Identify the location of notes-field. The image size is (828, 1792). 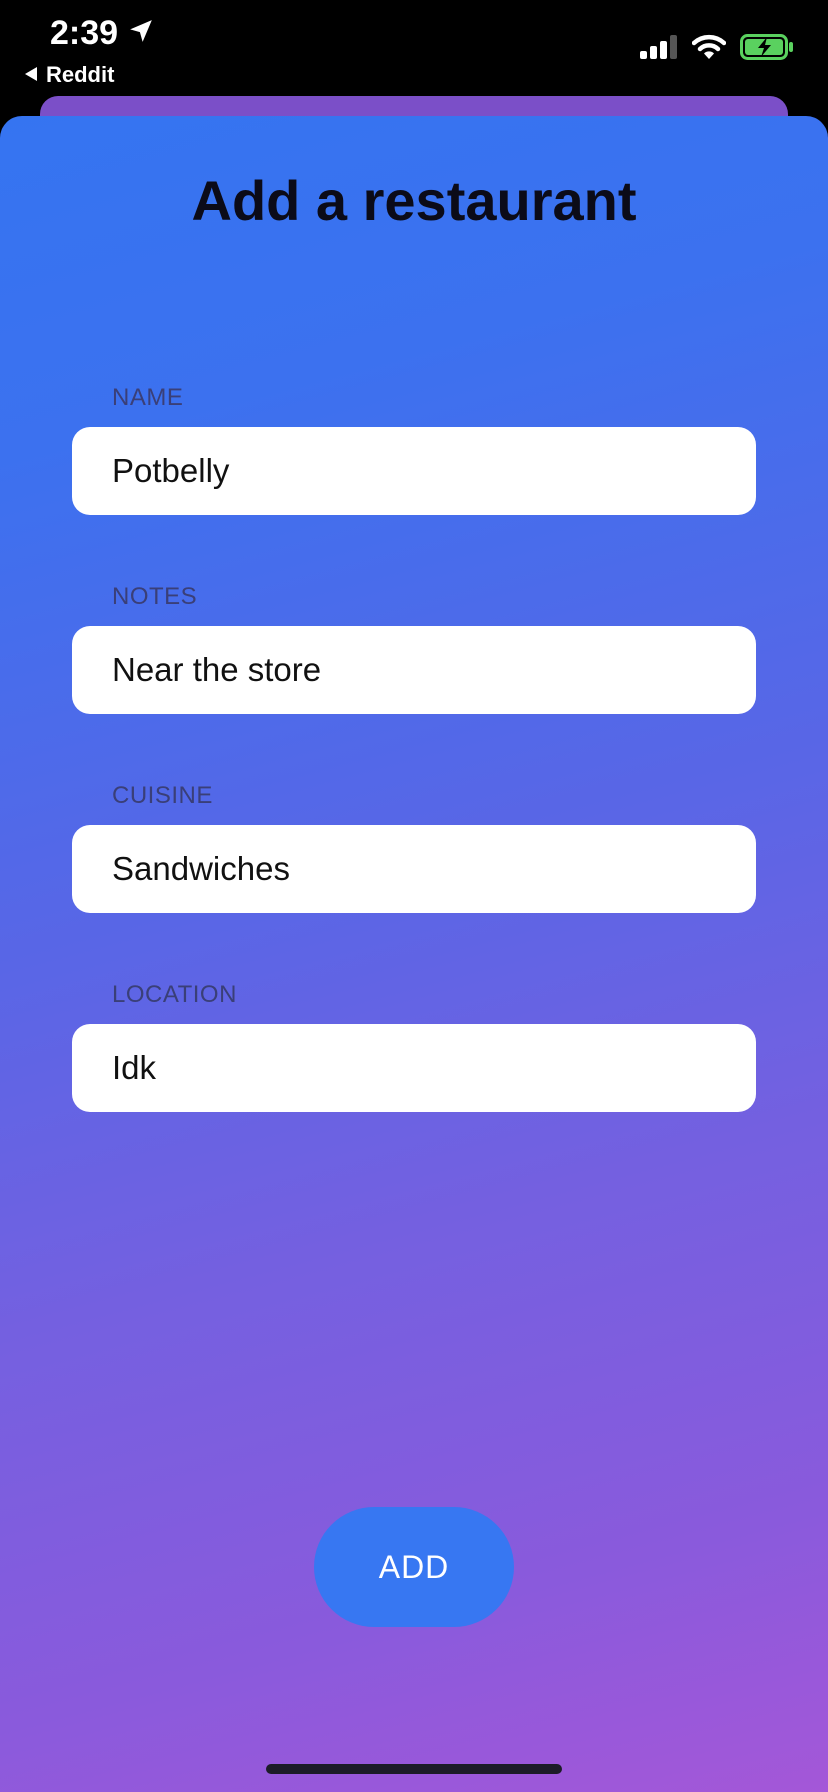
(414, 670).